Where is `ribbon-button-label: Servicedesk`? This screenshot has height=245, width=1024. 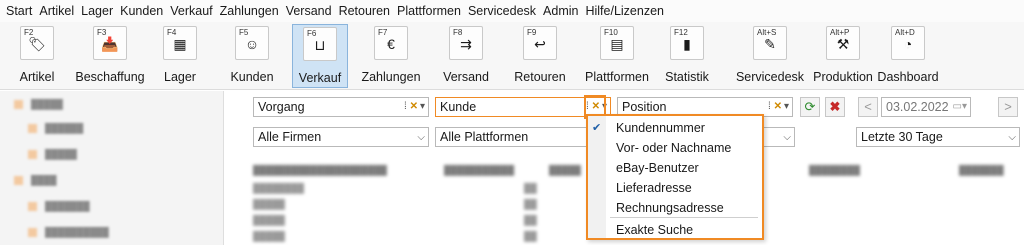 ribbon-button-label: Servicedesk is located at coordinates (770, 77).